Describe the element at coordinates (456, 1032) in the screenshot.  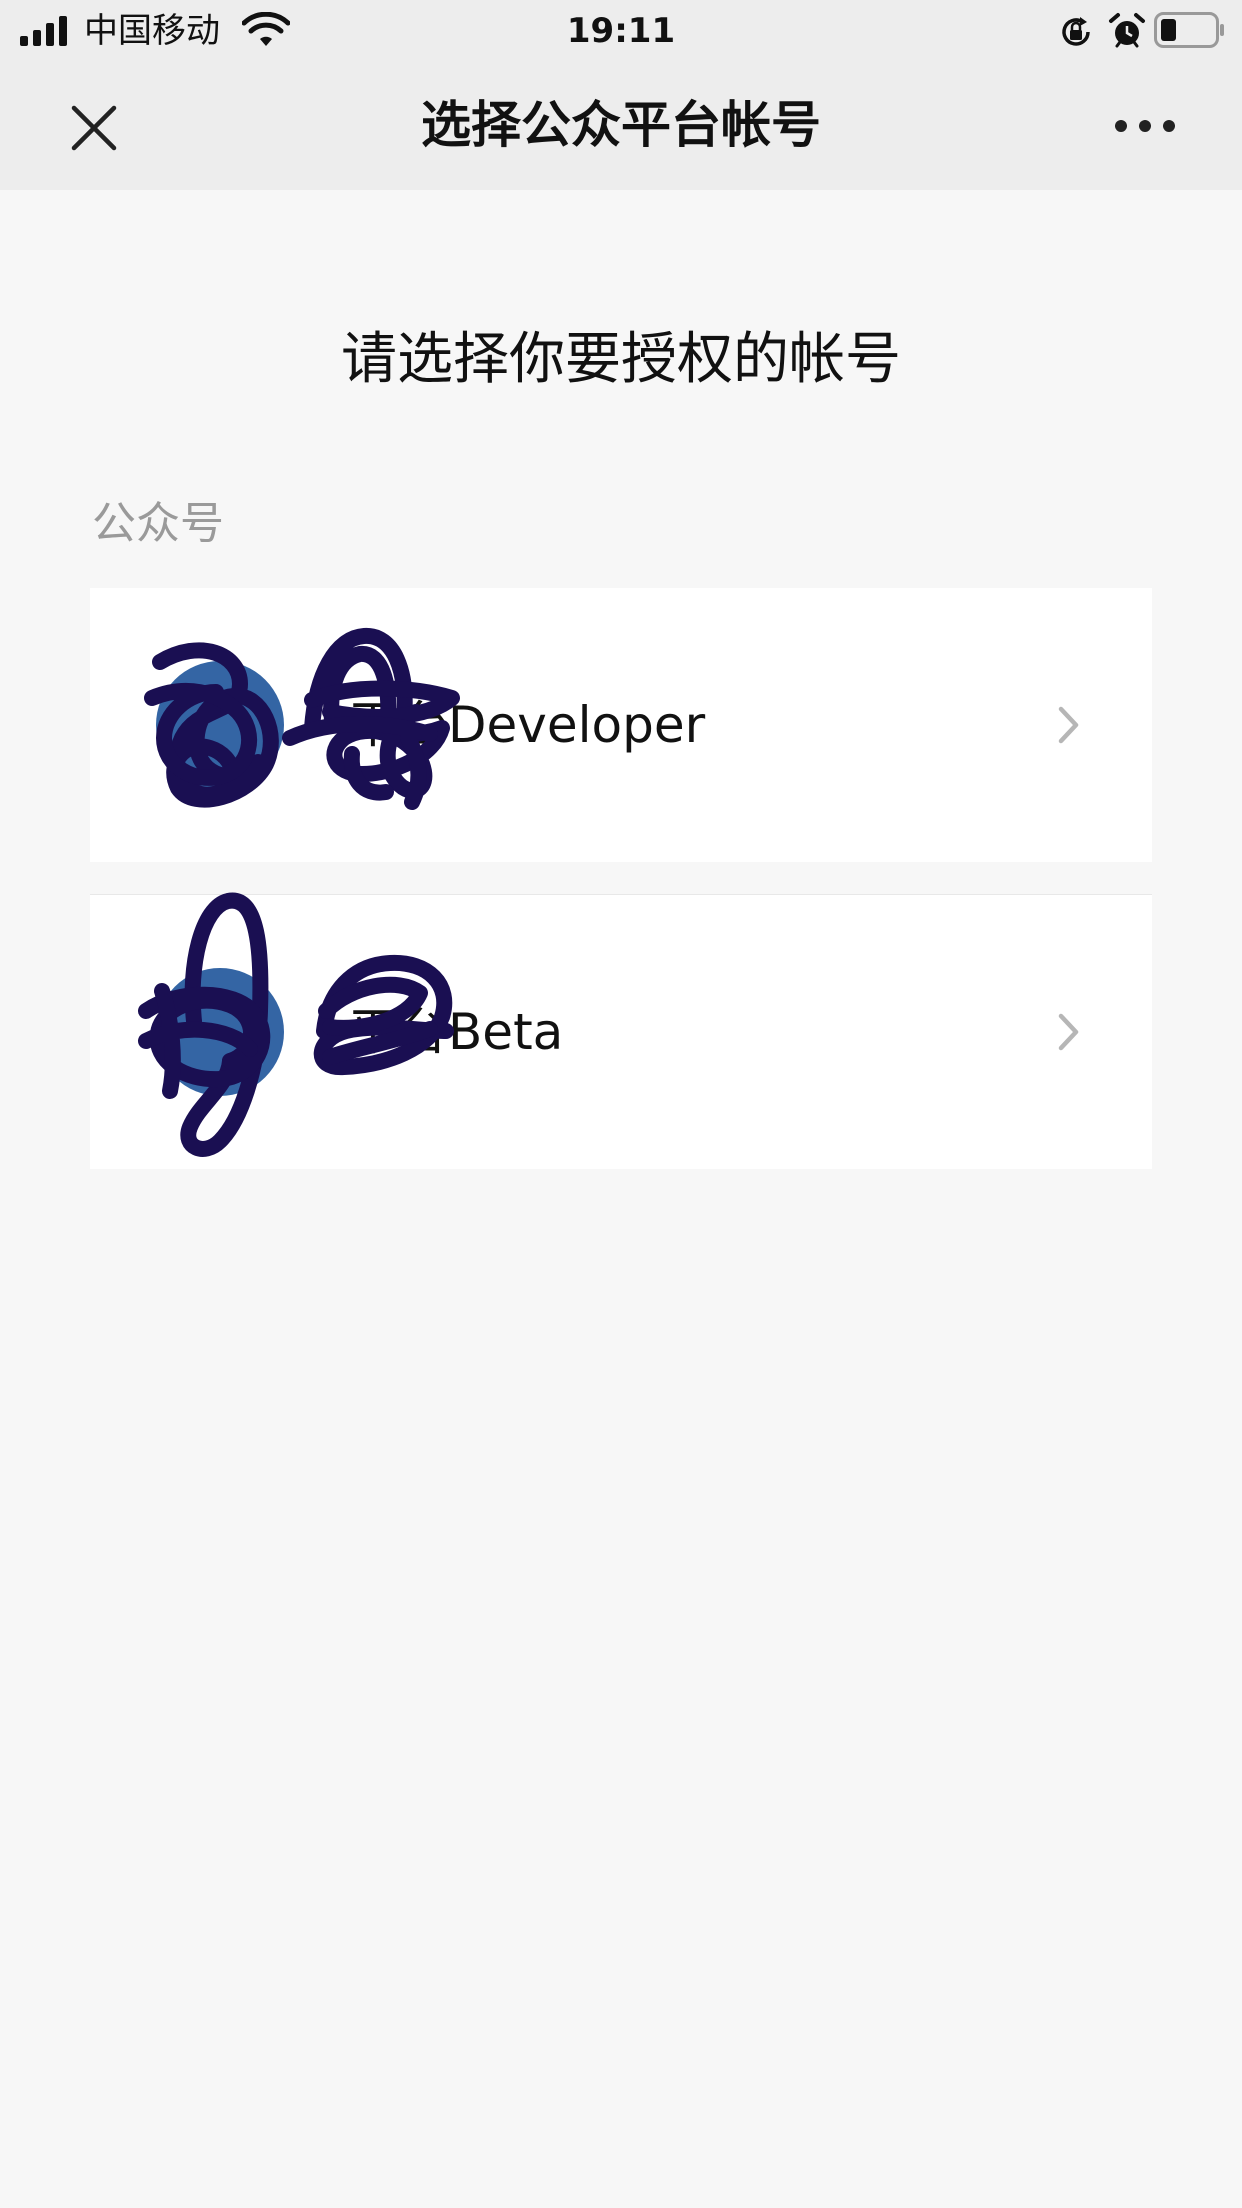
I see `account-name: 平台Beta` at that location.